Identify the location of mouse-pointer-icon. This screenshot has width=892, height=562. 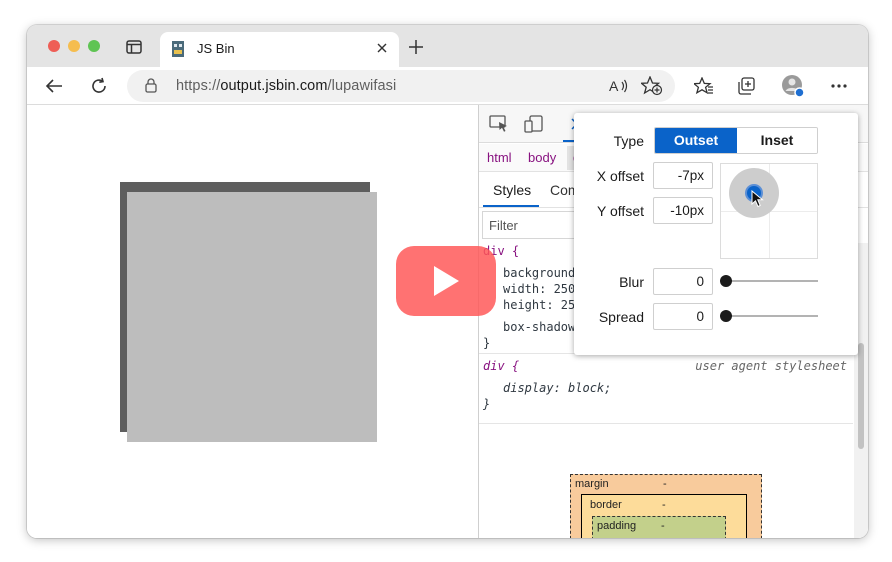
(758, 200).